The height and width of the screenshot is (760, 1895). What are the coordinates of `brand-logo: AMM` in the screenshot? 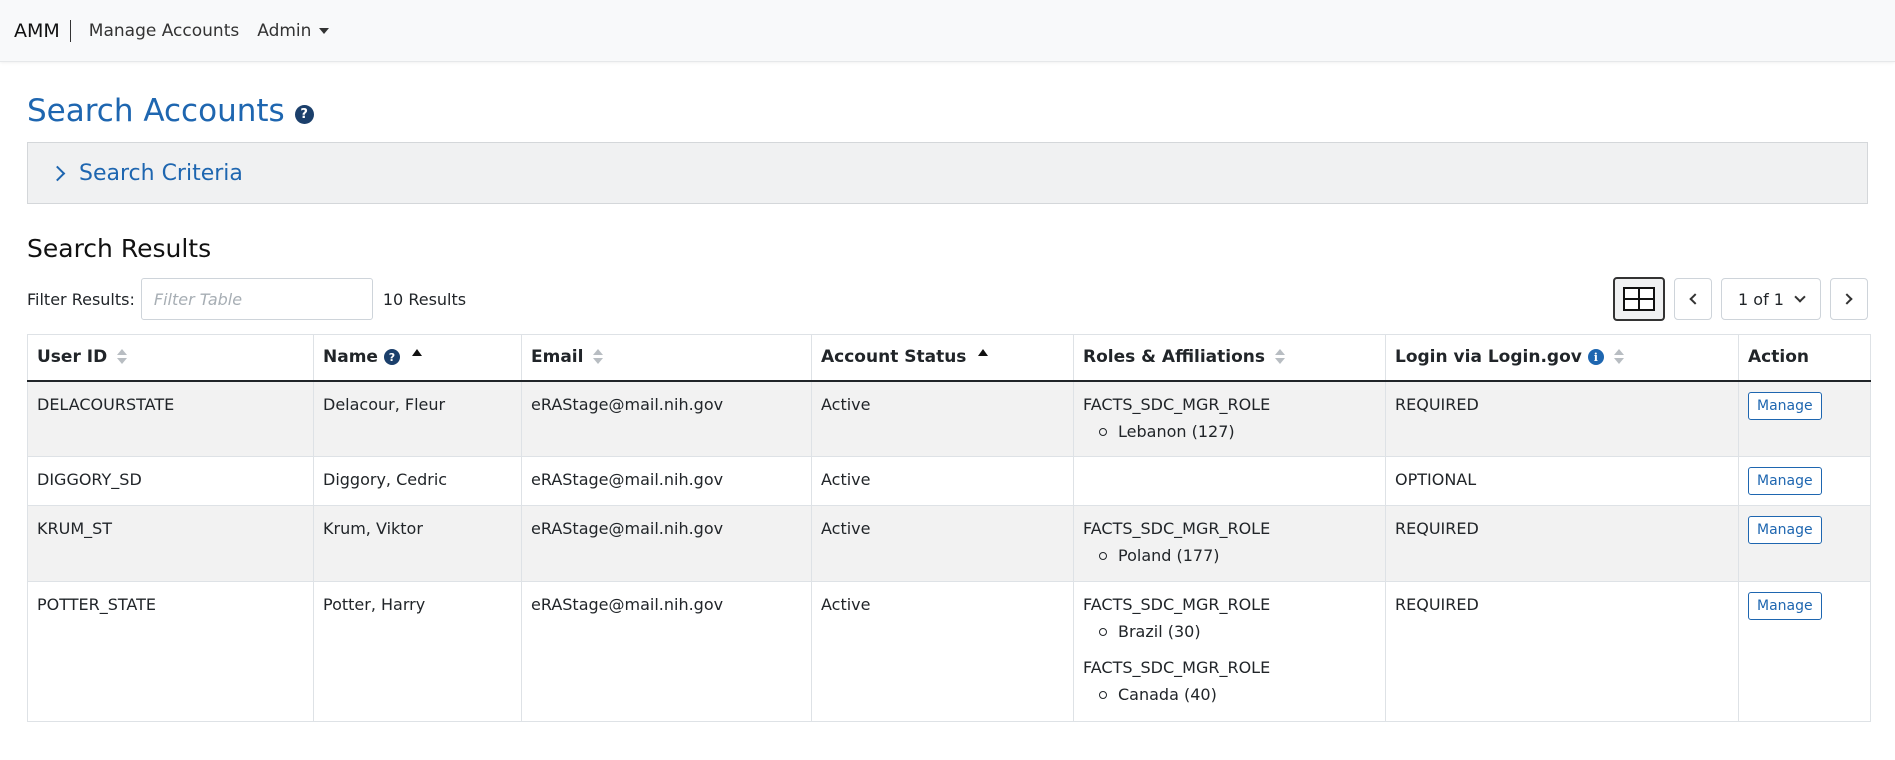 It's located at (42, 30).